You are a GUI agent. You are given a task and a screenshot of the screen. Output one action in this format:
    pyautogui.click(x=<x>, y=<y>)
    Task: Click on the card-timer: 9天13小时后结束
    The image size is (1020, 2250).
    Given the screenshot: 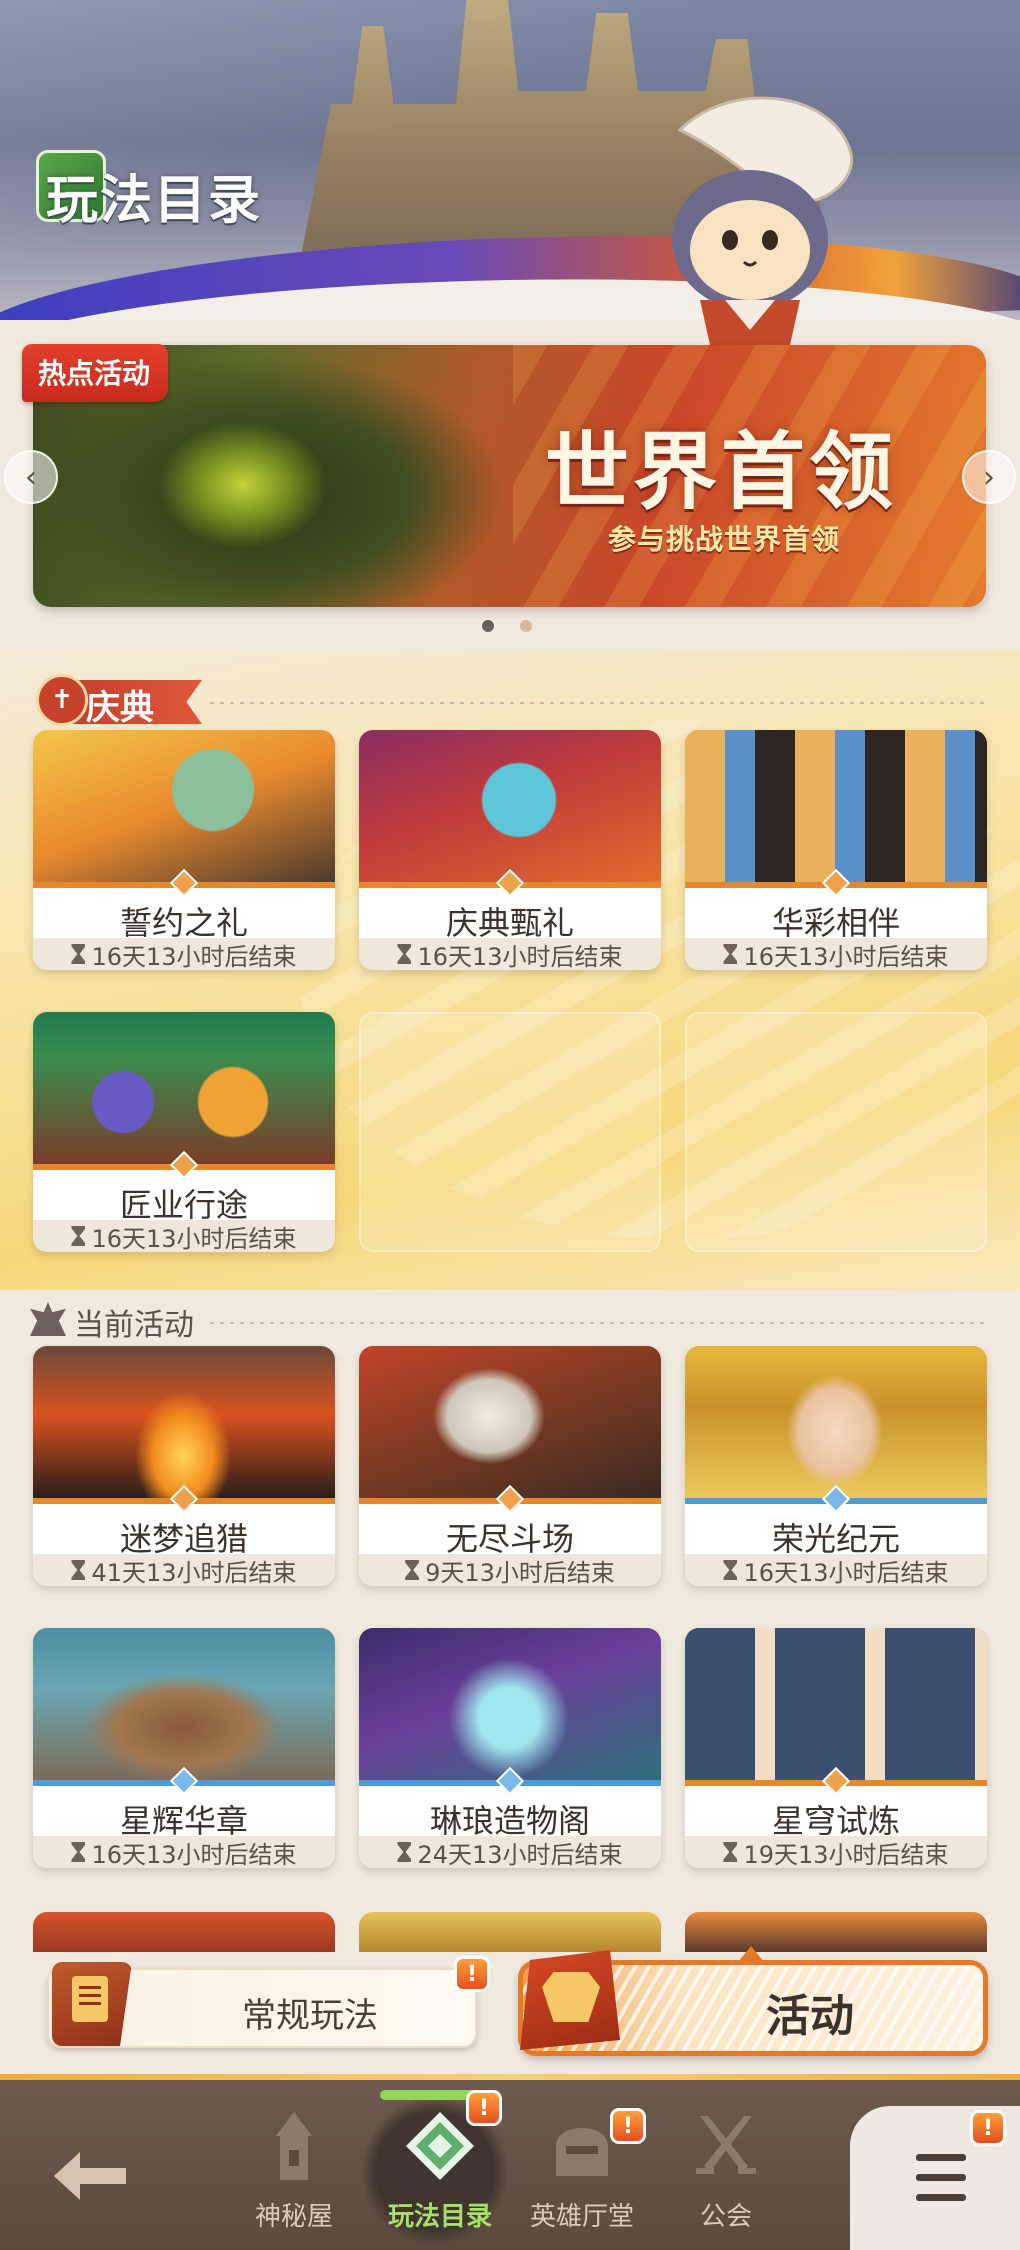 What is the action you would take?
    pyautogui.click(x=510, y=1570)
    